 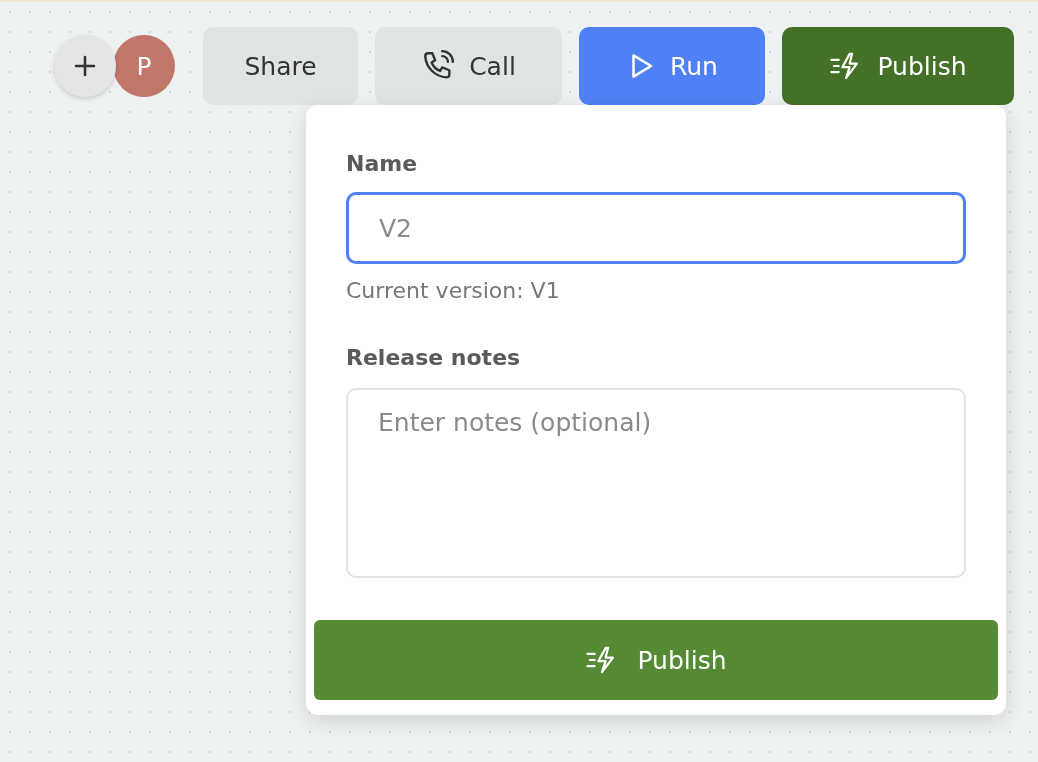 What do you see at coordinates (898, 66) in the screenshot?
I see `publish-button: Publish` at bounding box center [898, 66].